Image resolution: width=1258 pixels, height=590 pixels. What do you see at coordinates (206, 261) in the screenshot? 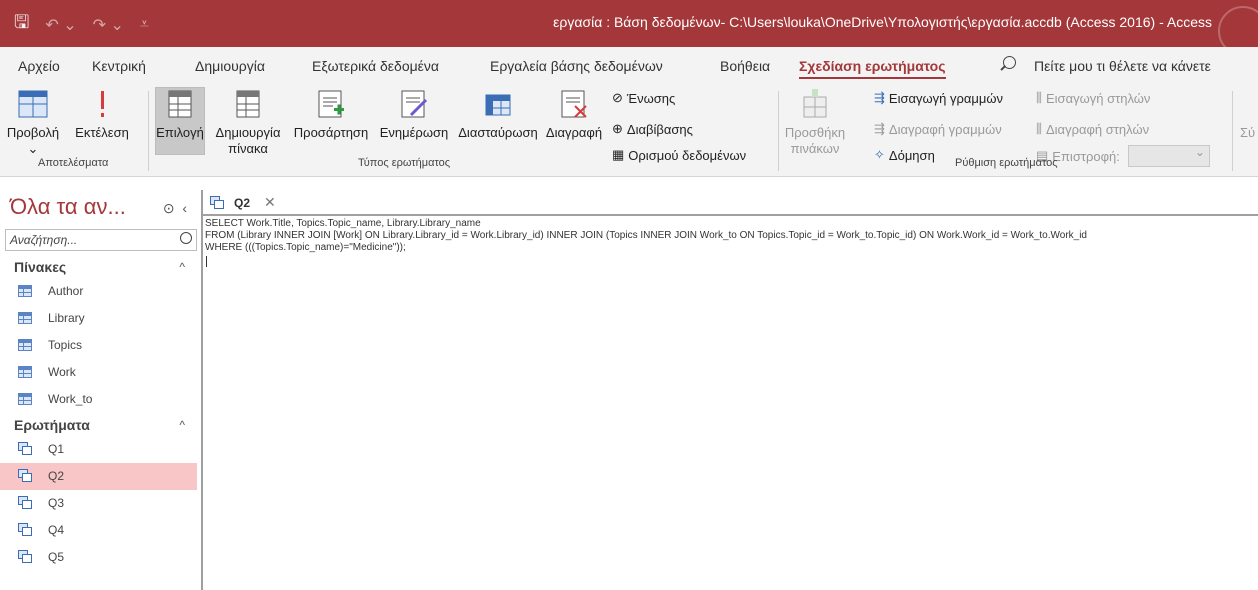
I see `text-cursor` at bounding box center [206, 261].